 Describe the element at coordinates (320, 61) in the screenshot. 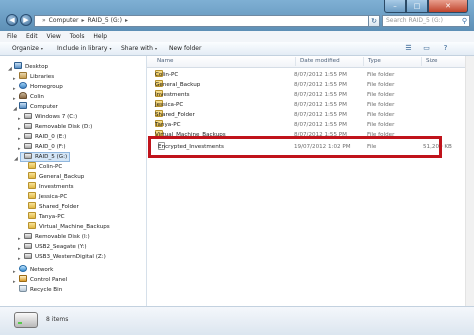

I see `column-date-modified: Date modified` at that location.